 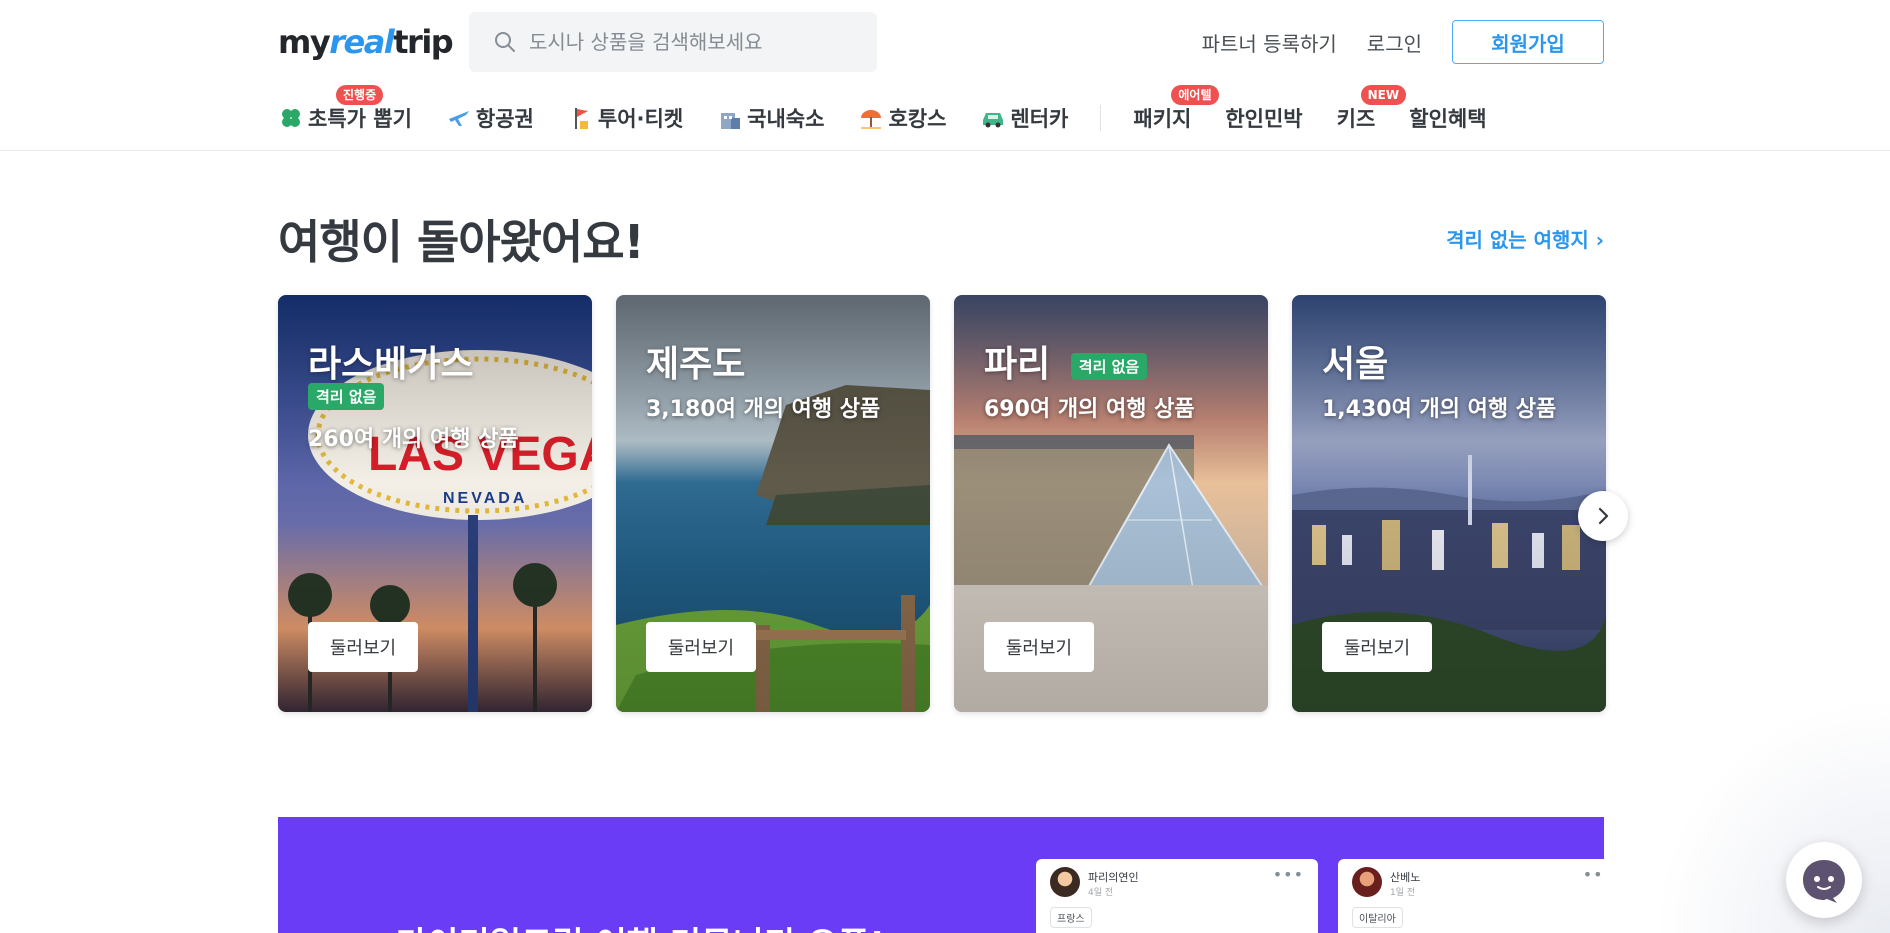 What do you see at coordinates (993, 120) in the screenshot?
I see `car-icon` at bounding box center [993, 120].